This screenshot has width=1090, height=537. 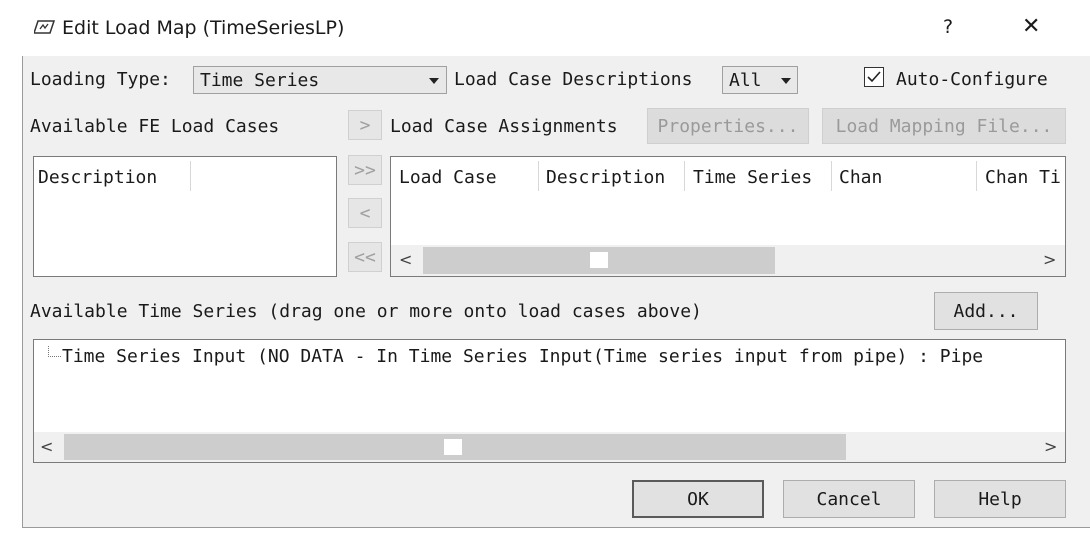 I want to click on descriptions-value: All, so click(x=745, y=80).